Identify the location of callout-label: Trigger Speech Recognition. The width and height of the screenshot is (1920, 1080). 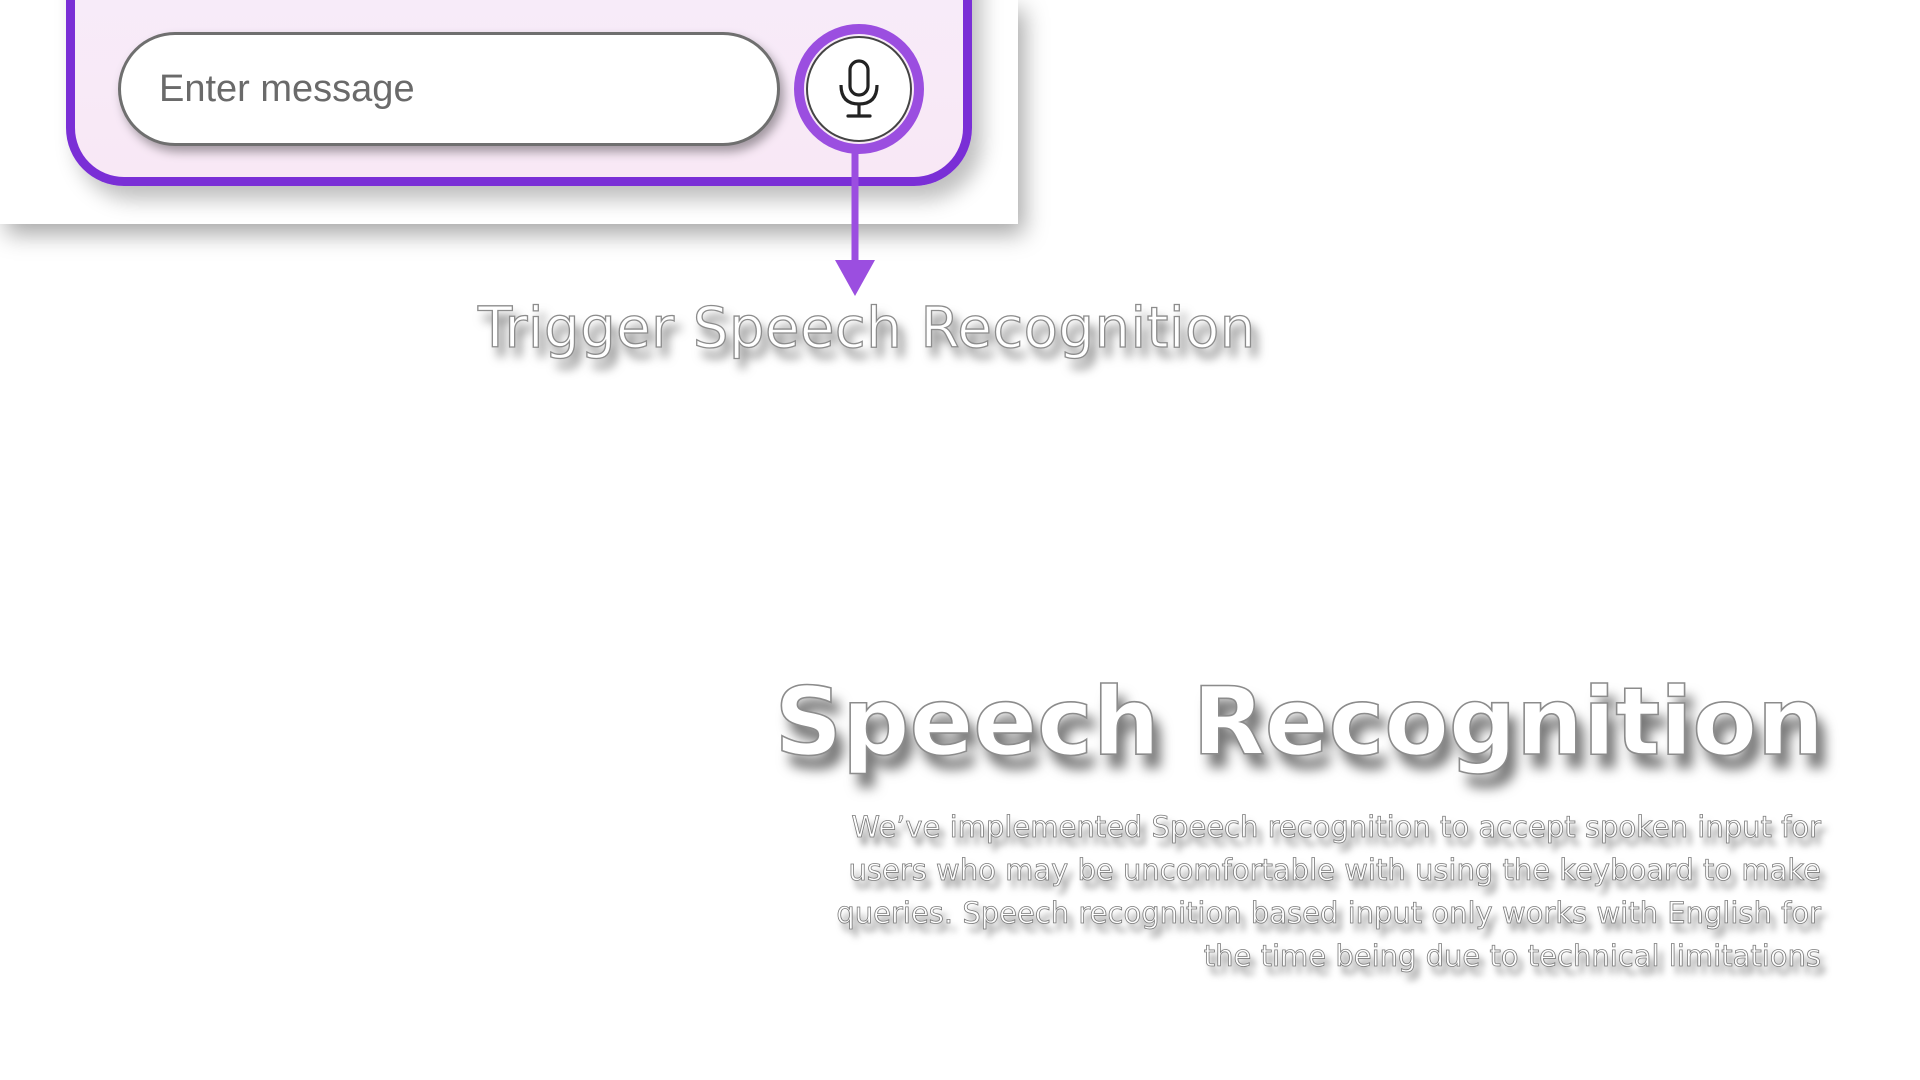
(866, 328).